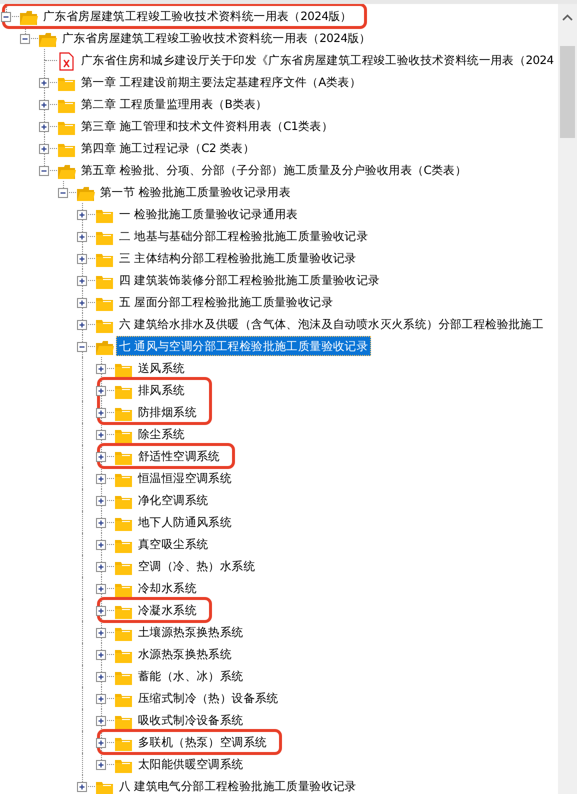  Describe the element at coordinates (196, 566) in the screenshot. I see `tree-item: 空调（冷、热）水系统` at that location.